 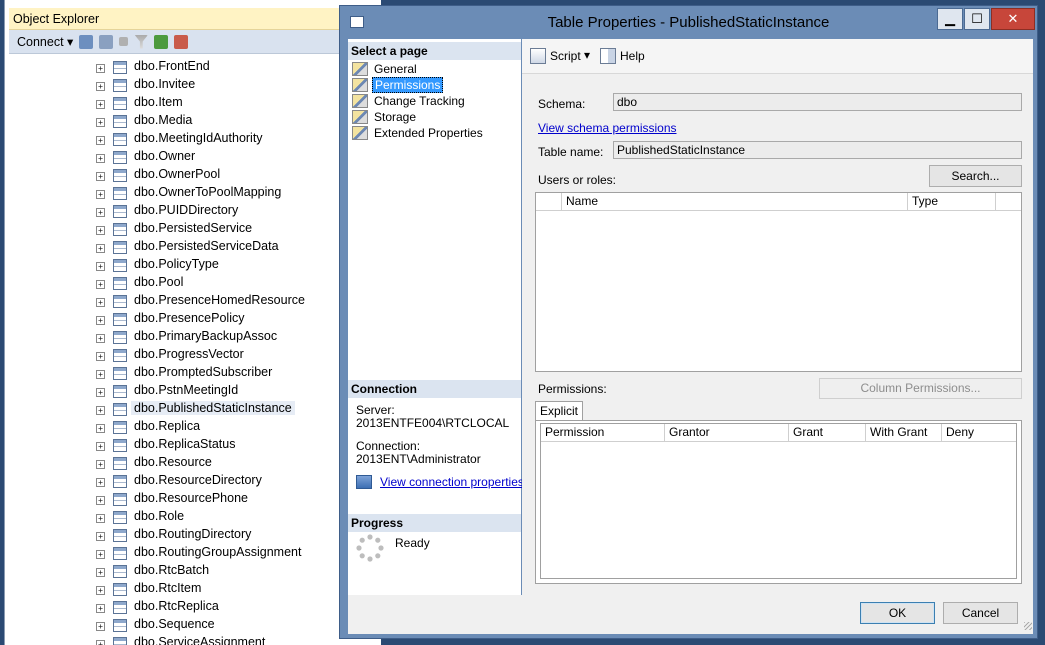 I want to click on tree-node: + dbo.ReplicaStatus, so click(x=193, y=445).